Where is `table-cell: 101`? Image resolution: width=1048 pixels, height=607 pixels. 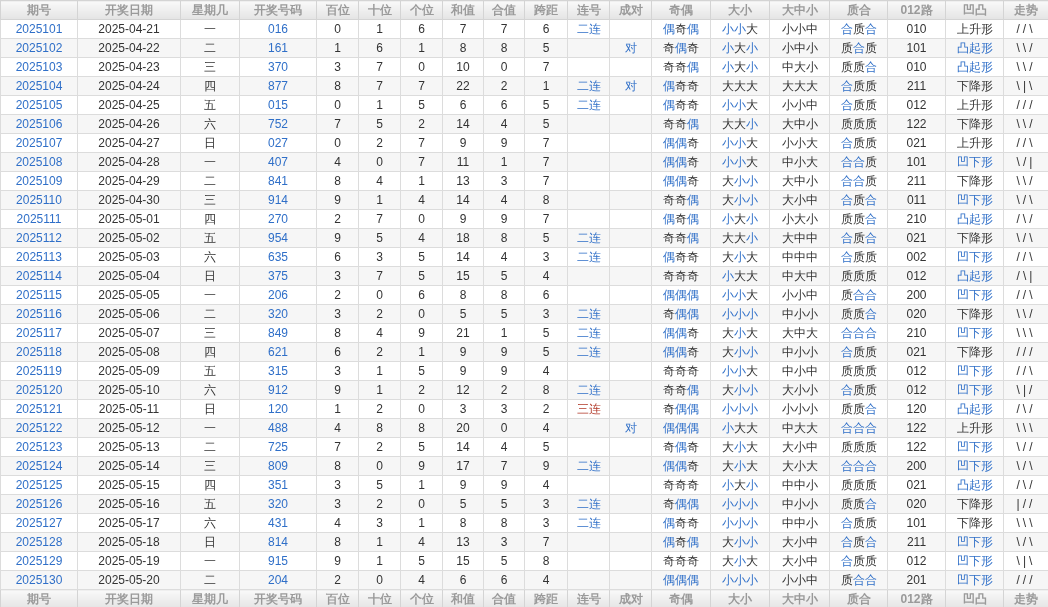 table-cell: 101 is located at coordinates (916, 48).